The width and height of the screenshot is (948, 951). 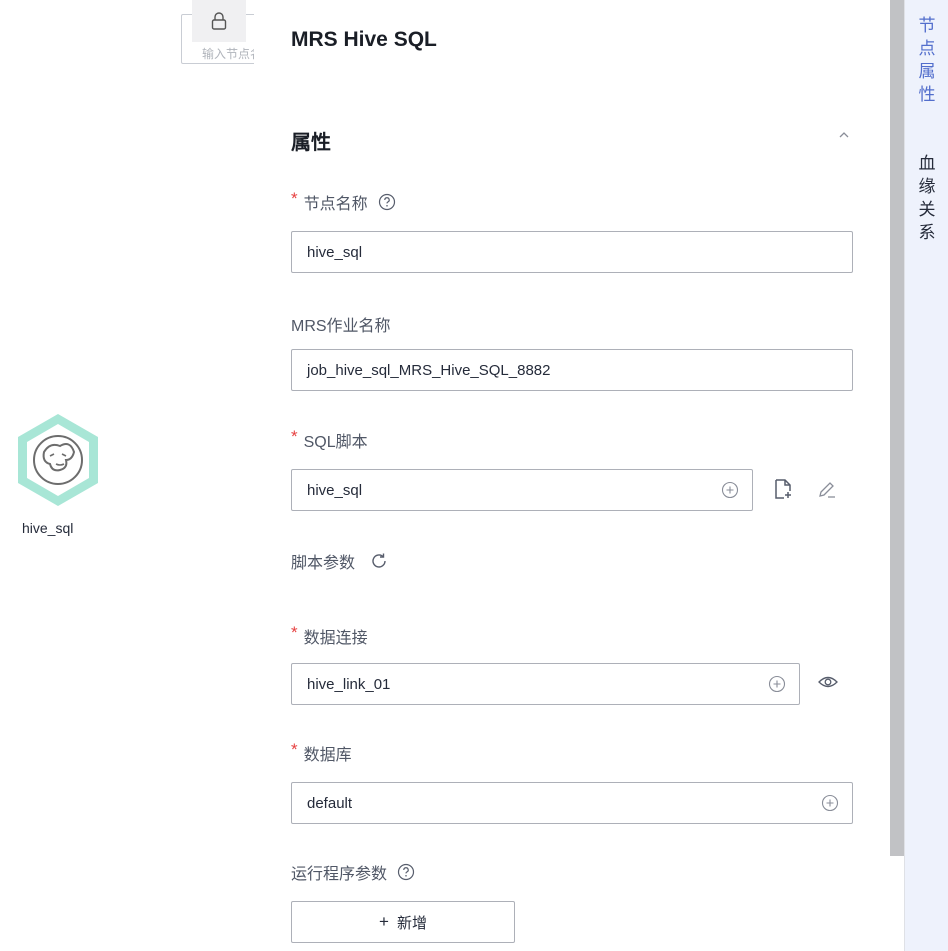 I want to click on mrs-job-name-label: MRS作业名称, so click(x=341, y=324).